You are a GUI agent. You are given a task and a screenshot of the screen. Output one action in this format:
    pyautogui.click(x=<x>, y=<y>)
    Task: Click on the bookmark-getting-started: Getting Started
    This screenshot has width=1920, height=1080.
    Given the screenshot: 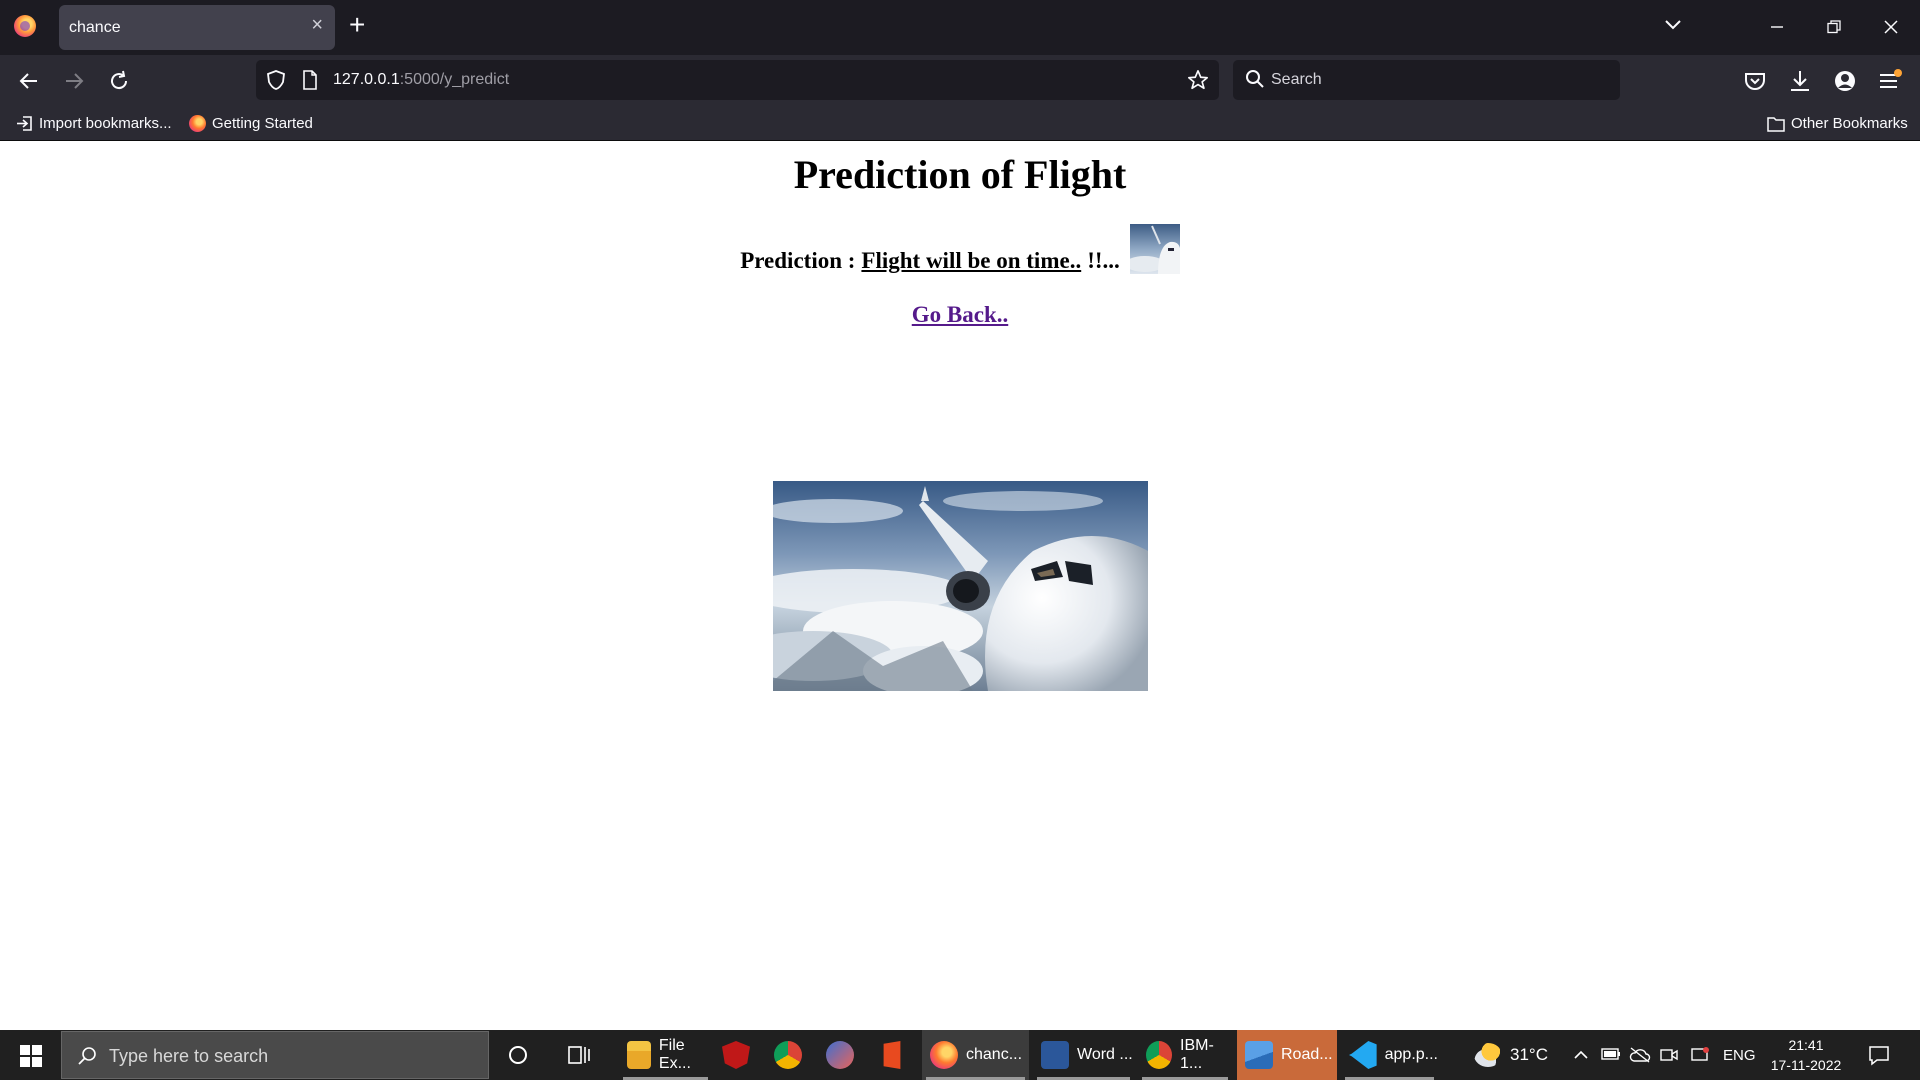 What is the action you would take?
    pyautogui.click(x=251, y=123)
    